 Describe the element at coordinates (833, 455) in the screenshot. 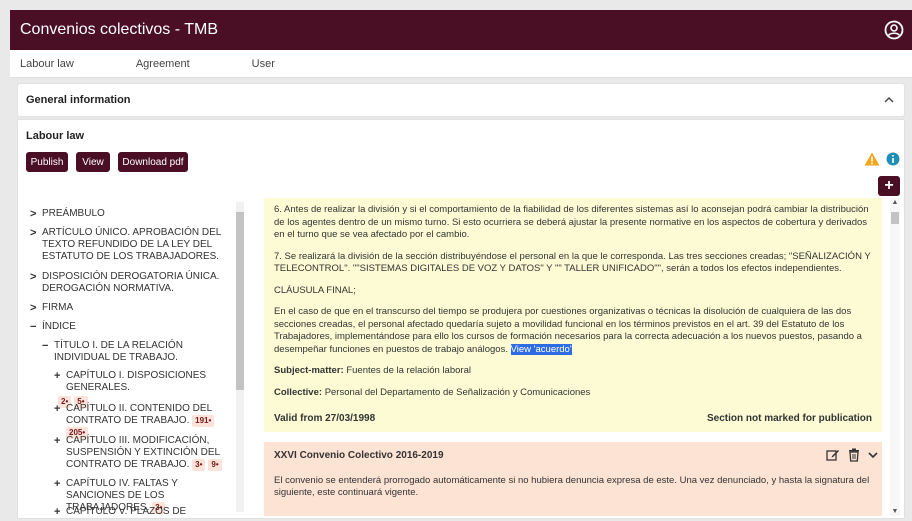

I see `edit-icon` at that location.